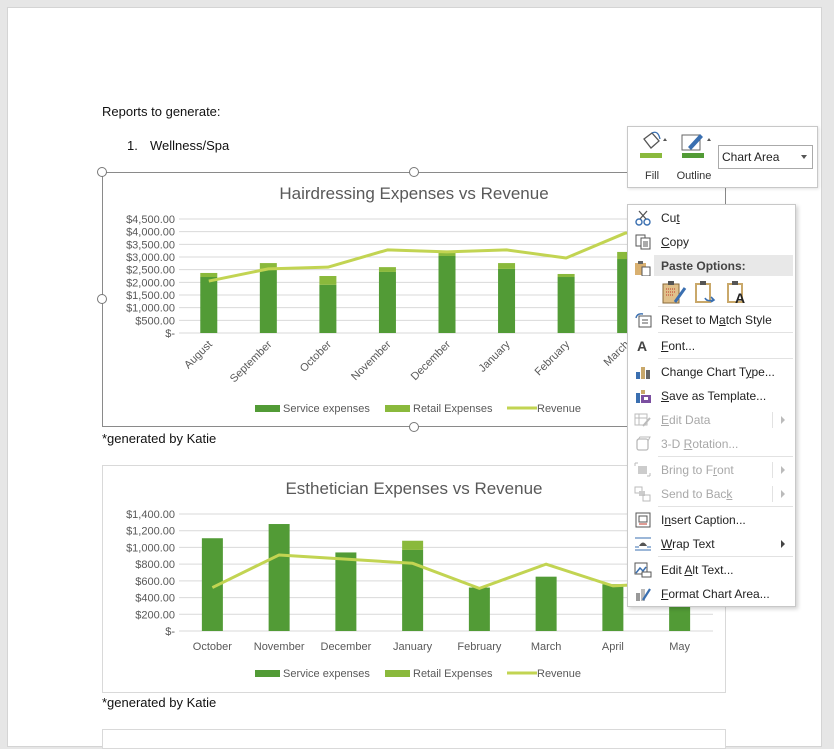 Image resolution: width=834 pixels, height=749 pixels. Describe the element at coordinates (694, 176) in the screenshot. I see `outline-label: Outline` at that location.